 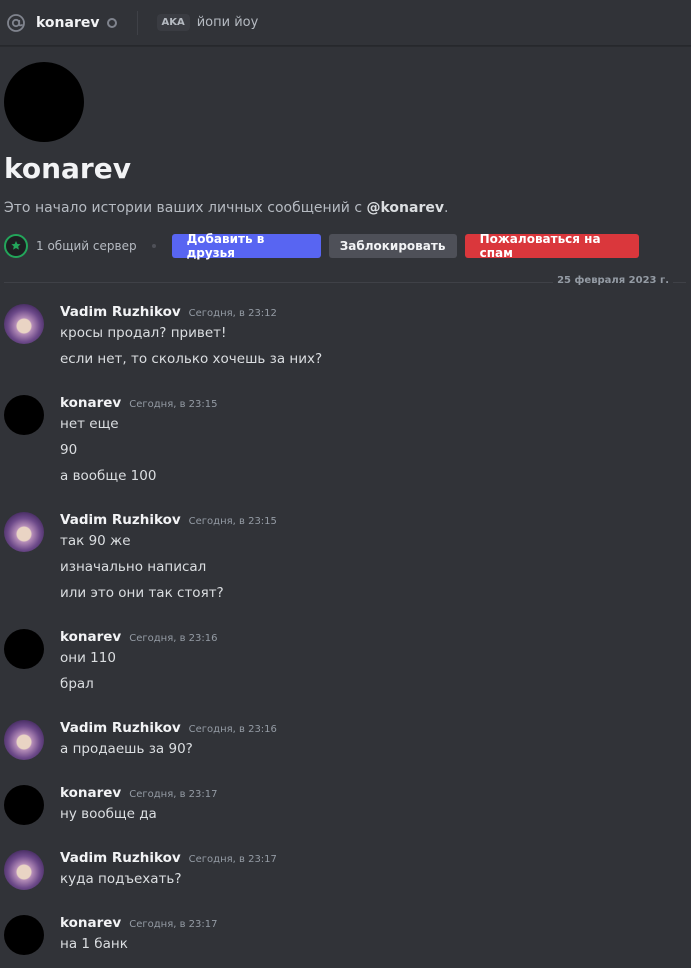 What do you see at coordinates (89, 424) in the screenshot?
I see `message-text: нет еще` at bounding box center [89, 424].